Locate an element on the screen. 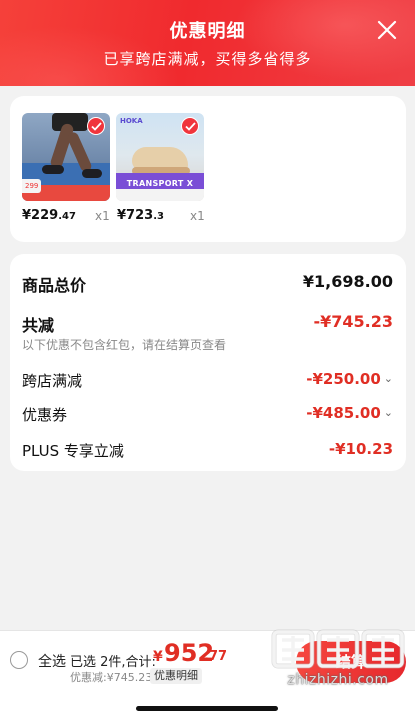  product-thumbnail-2: HOKA TRANSPORT X is located at coordinates (160, 157).